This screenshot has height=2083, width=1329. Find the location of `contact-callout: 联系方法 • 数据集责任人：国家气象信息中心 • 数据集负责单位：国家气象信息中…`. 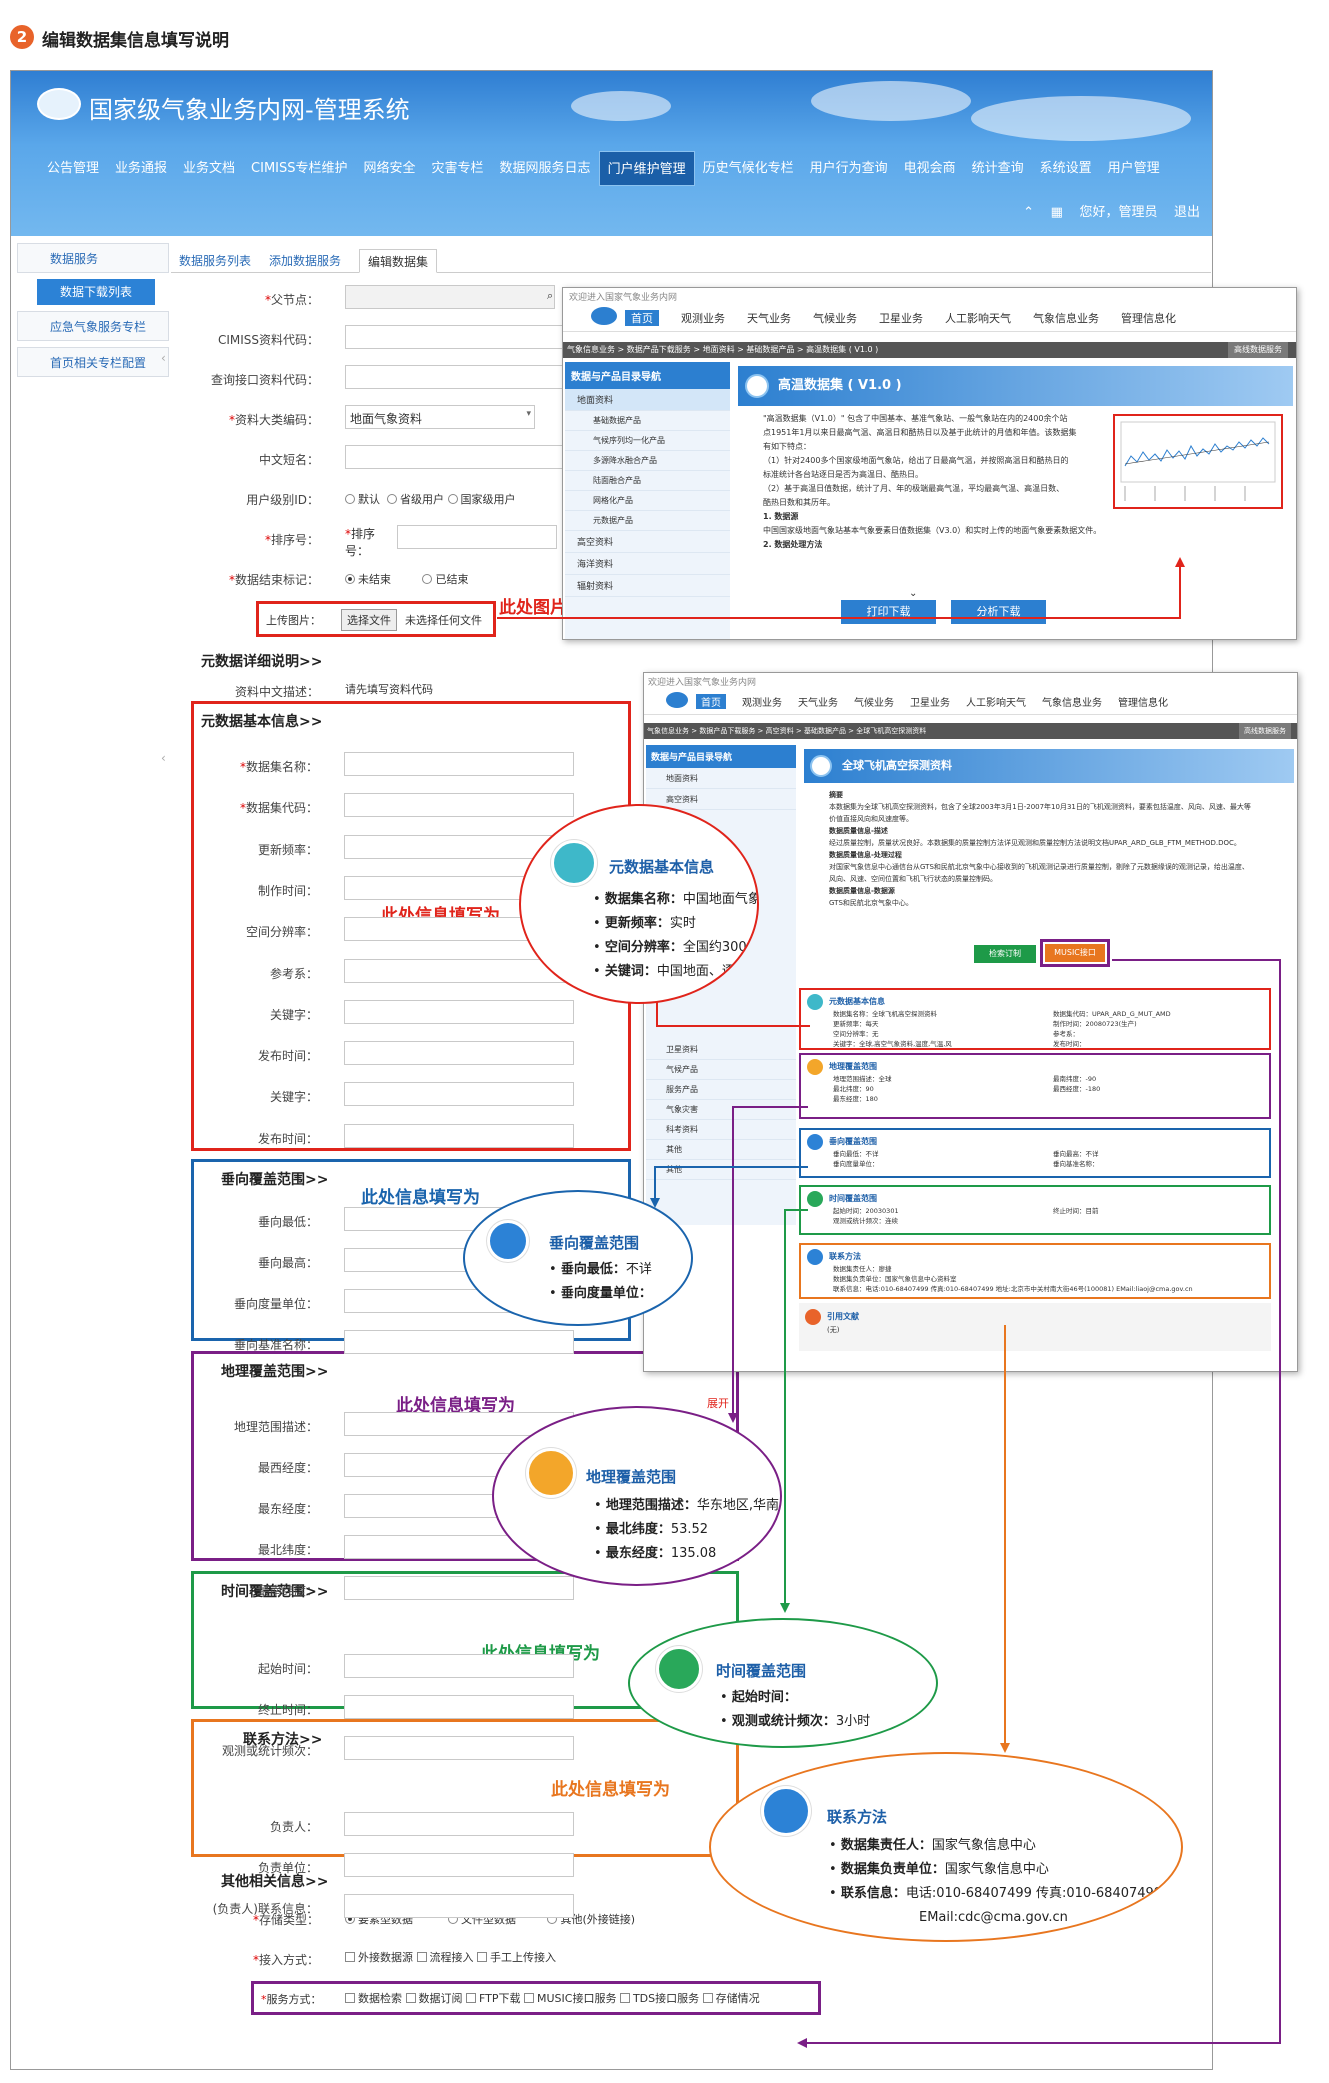

contact-callout: 联系方法 • 数据集责任人：国家气象信息中心 • 数据集负责单位：国家气象信息中… is located at coordinates (946, 1847).